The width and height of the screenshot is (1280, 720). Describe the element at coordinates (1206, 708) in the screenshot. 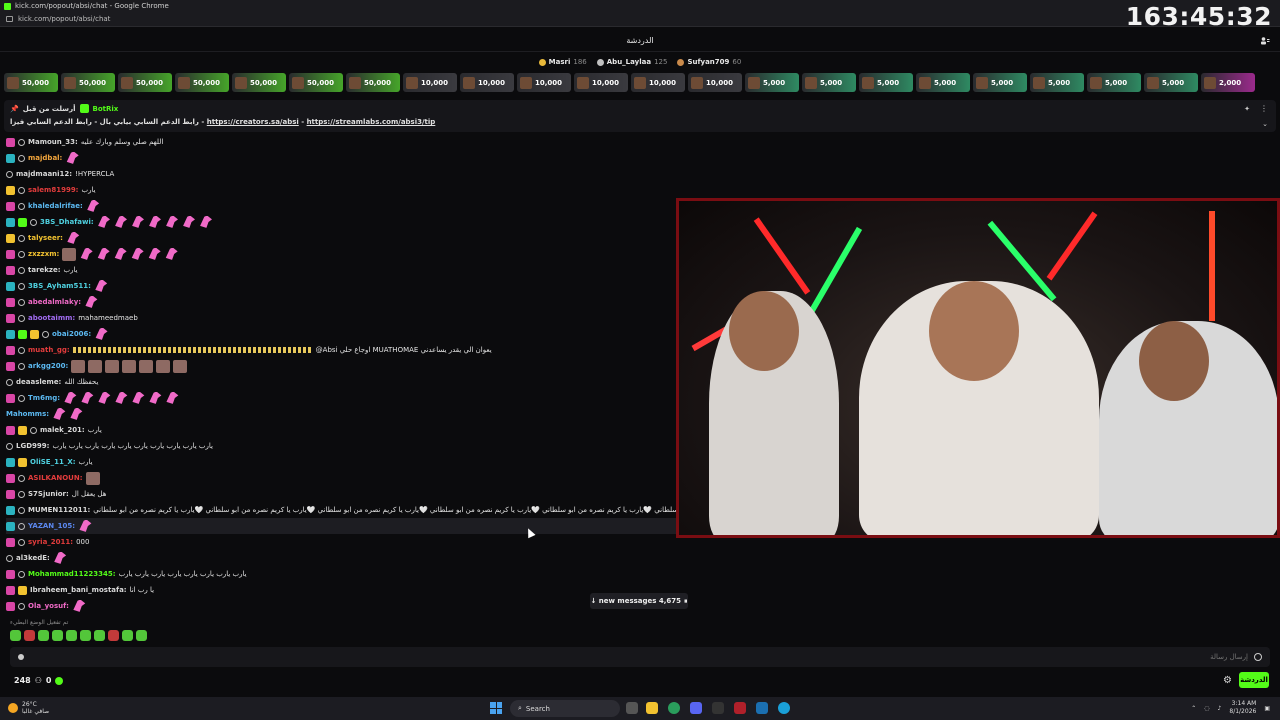

I see `network-icon: ◌` at that location.